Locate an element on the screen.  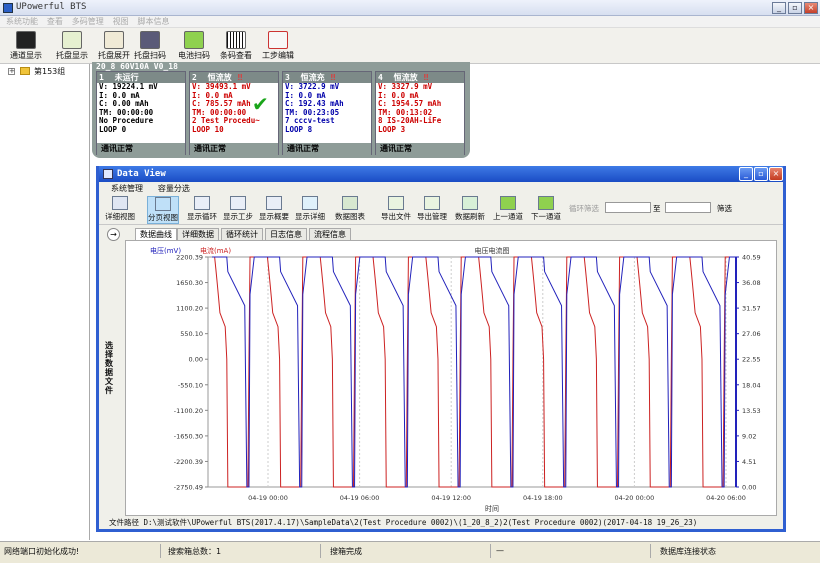
y-right-tick-label: 40.59 is located at coordinates (751, 258).